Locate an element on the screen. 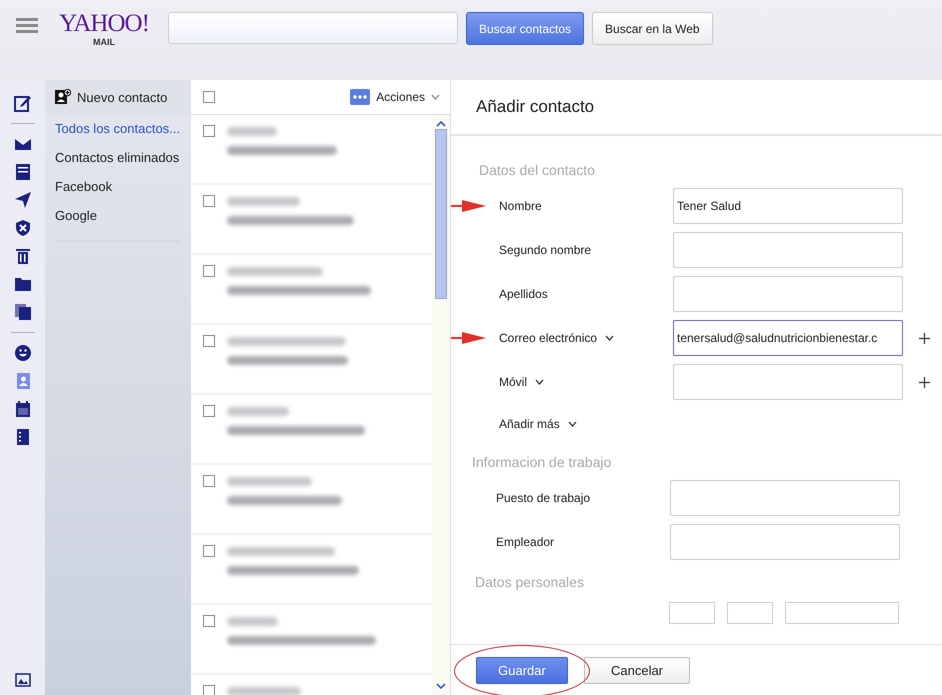 The width and height of the screenshot is (942, 695). image-icon is located at coordinates (22, 680).